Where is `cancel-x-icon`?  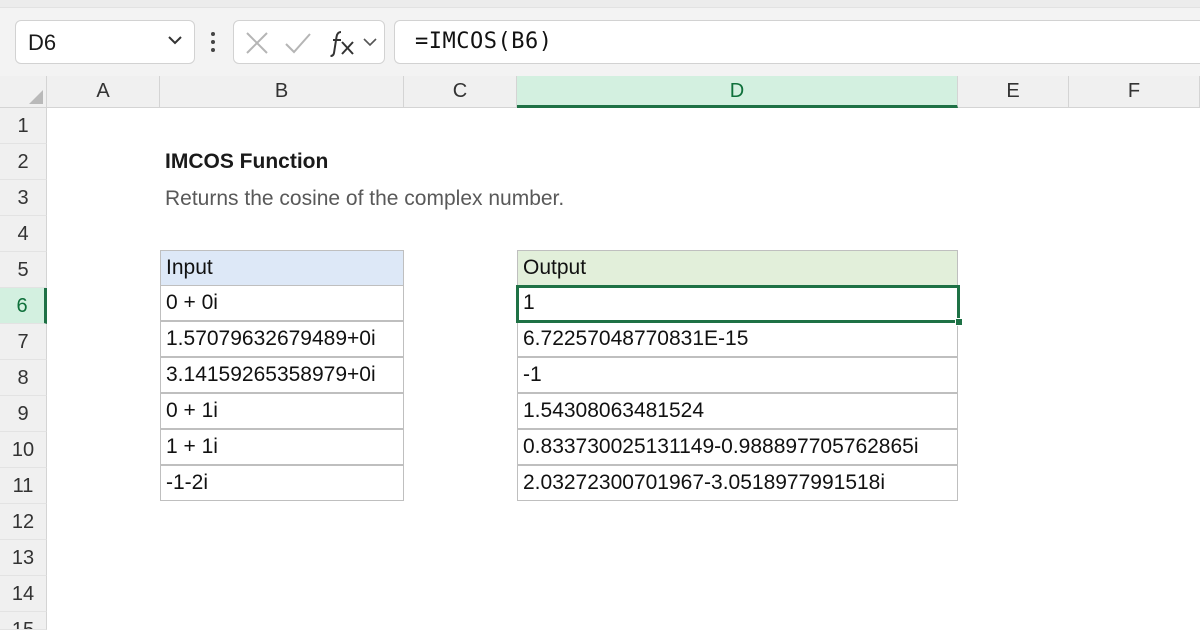 cancel-x-icon is located at coordinates (257, 43).